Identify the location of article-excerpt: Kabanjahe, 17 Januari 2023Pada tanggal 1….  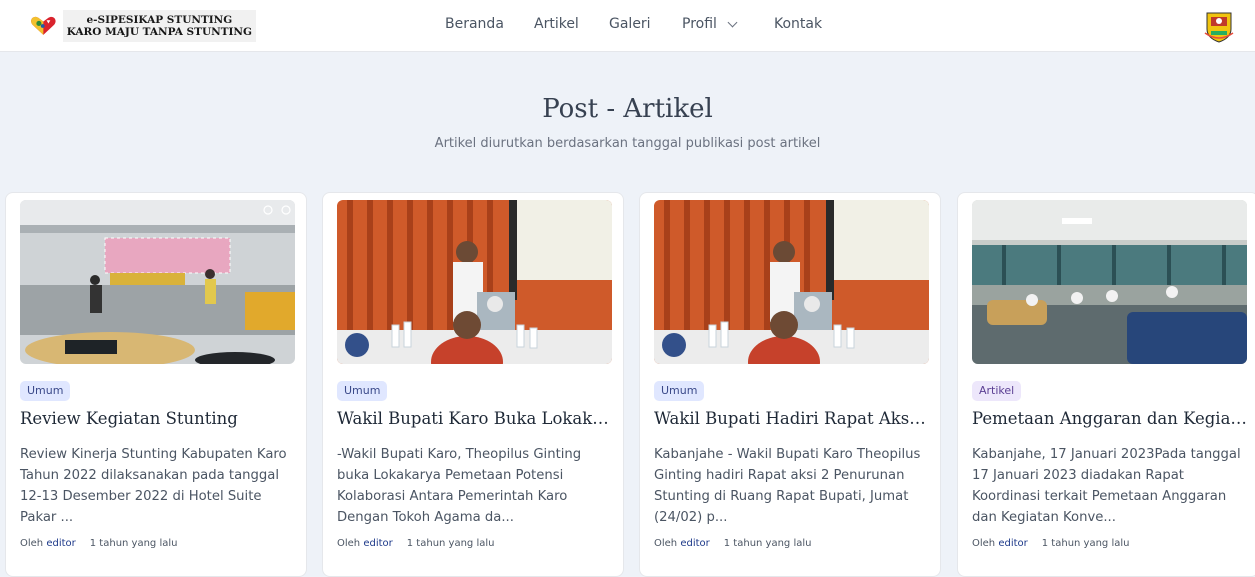
(1106, 486).